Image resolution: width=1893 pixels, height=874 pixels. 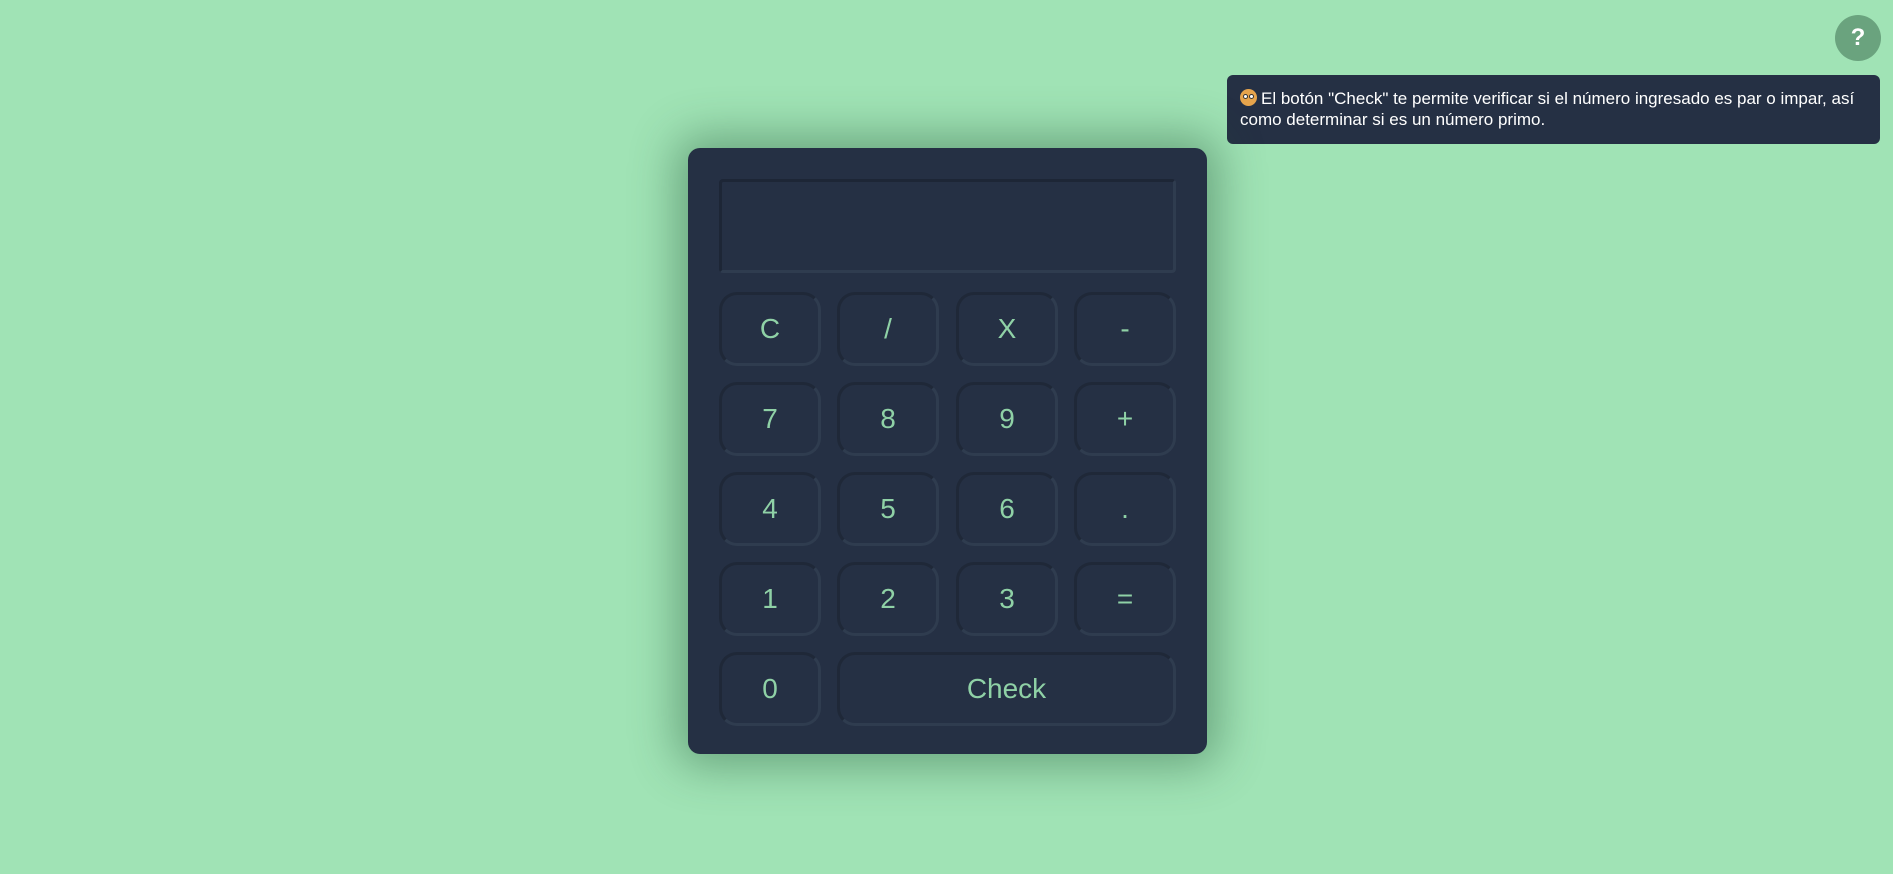 What do you see at coordinates (1125, 419) in the screenshot?
I see `add-button: +` at bounding box center [1125, 419].